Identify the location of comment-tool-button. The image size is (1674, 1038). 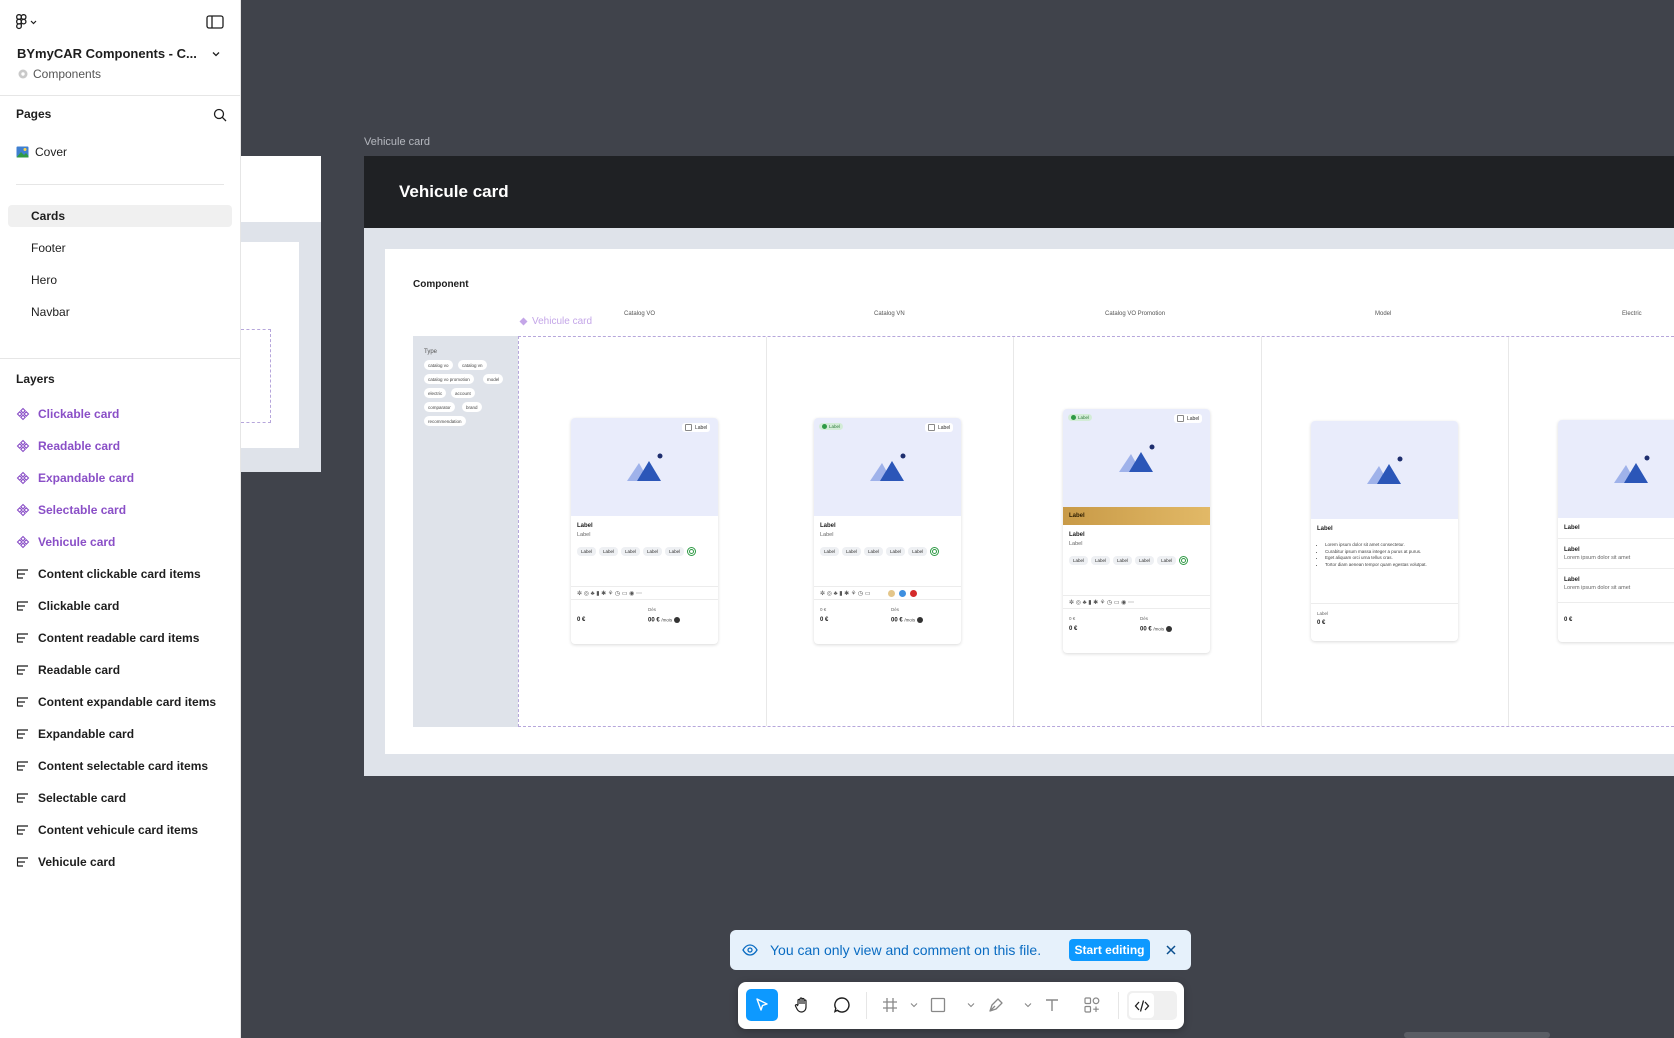
(842, 1005).